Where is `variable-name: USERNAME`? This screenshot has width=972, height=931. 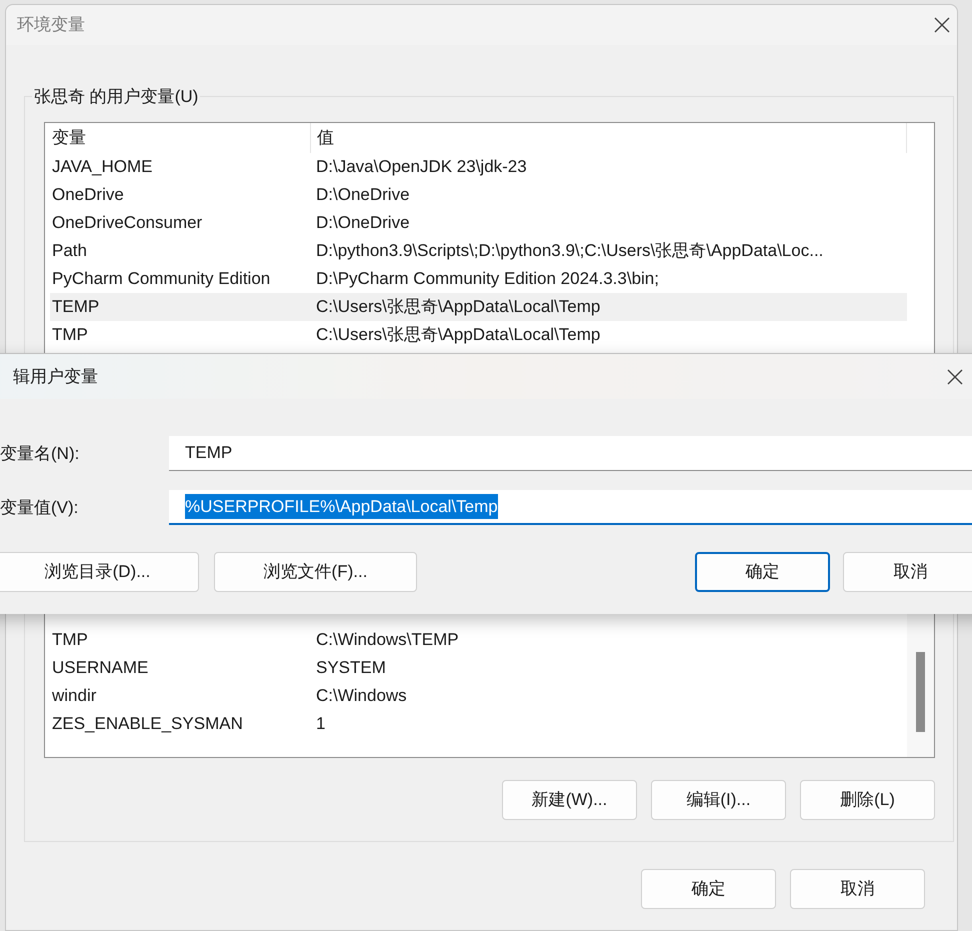 variable-name: USERNAME is located at coordinates (100, 667).